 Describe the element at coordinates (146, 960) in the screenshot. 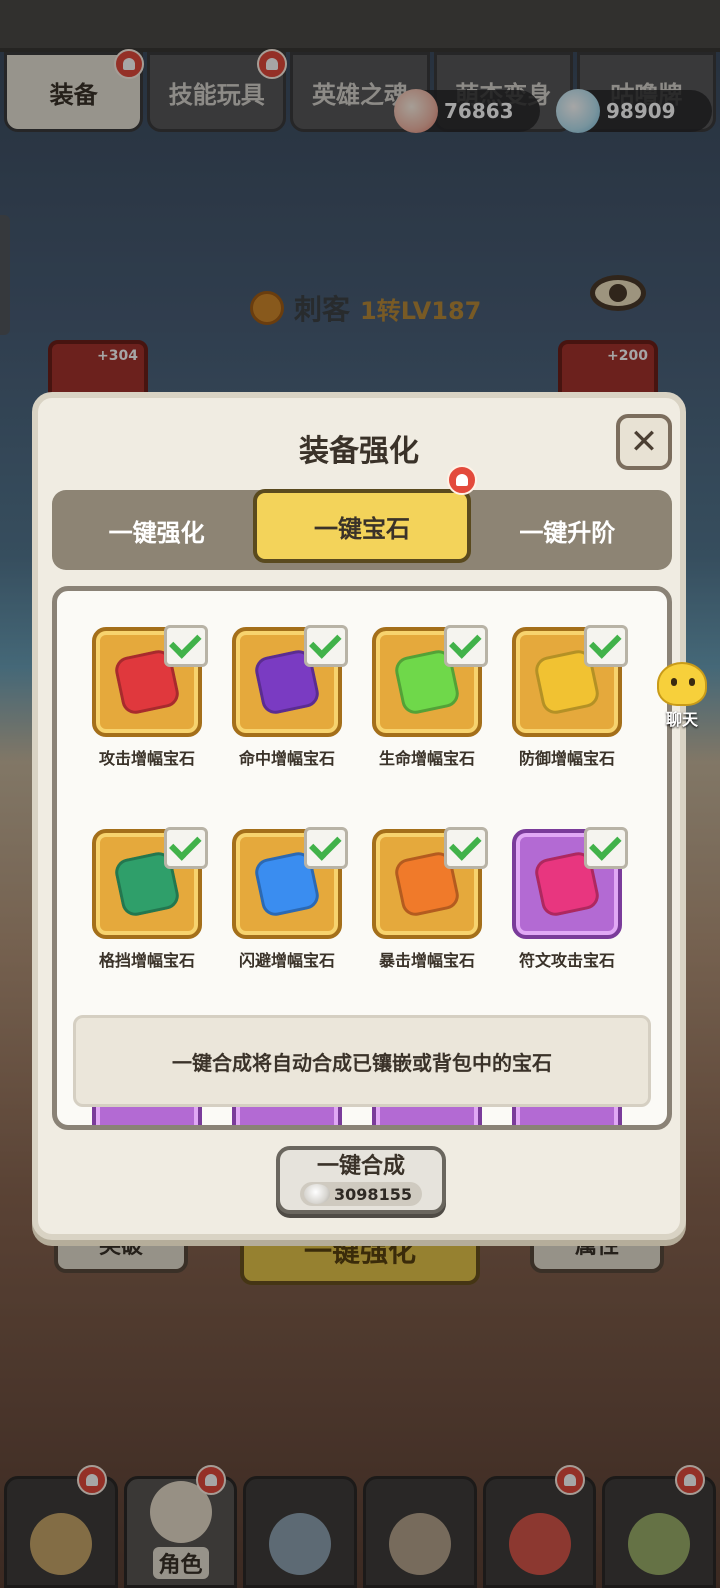

I see `gem-name: 格挡增幅宝石` at that location.